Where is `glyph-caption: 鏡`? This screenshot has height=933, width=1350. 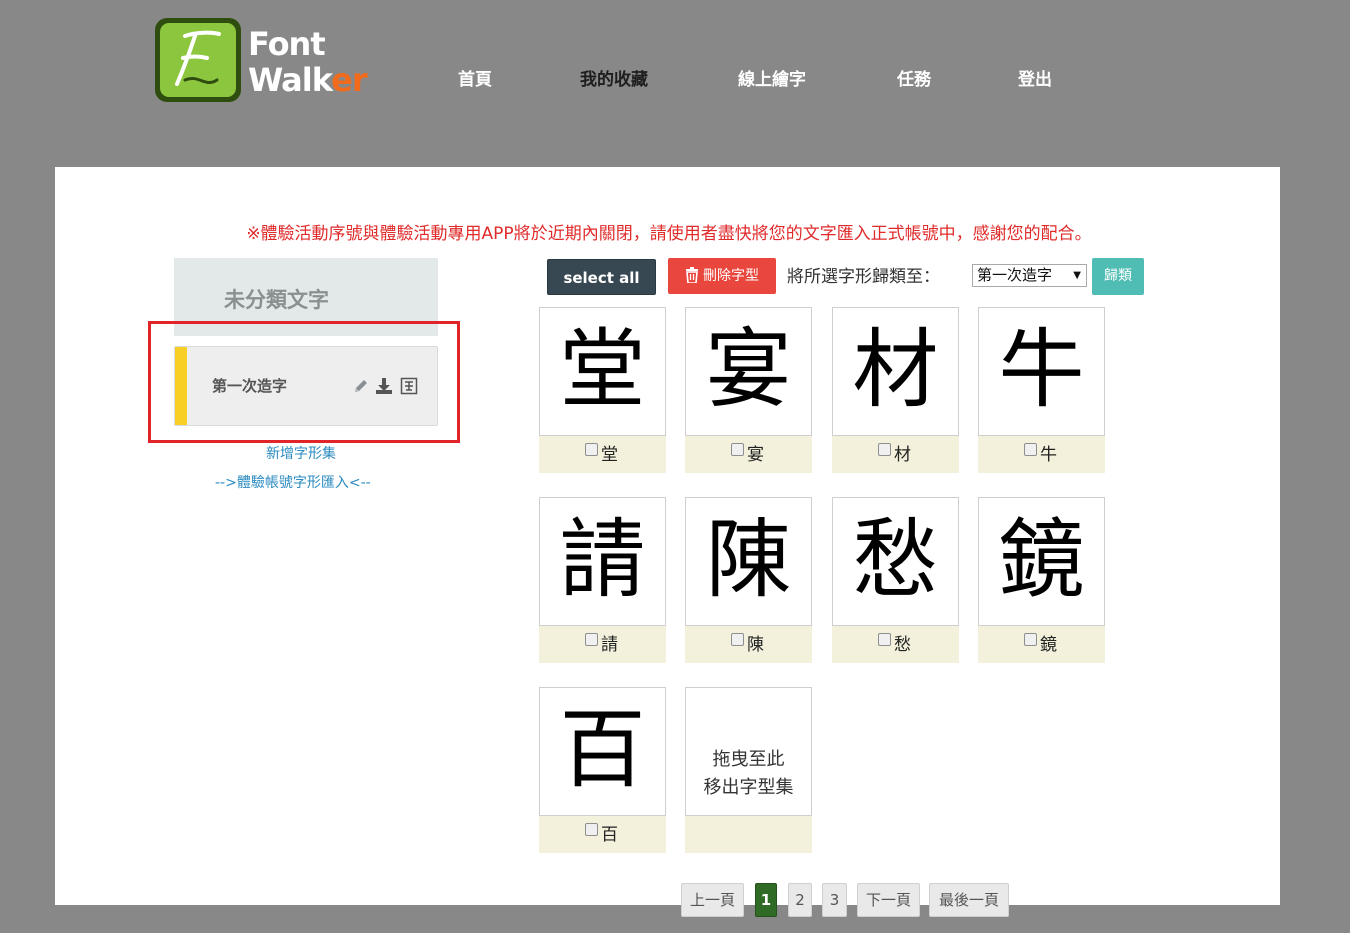
glyph-caption: 鏡 is located at coordinates (1041, 644).